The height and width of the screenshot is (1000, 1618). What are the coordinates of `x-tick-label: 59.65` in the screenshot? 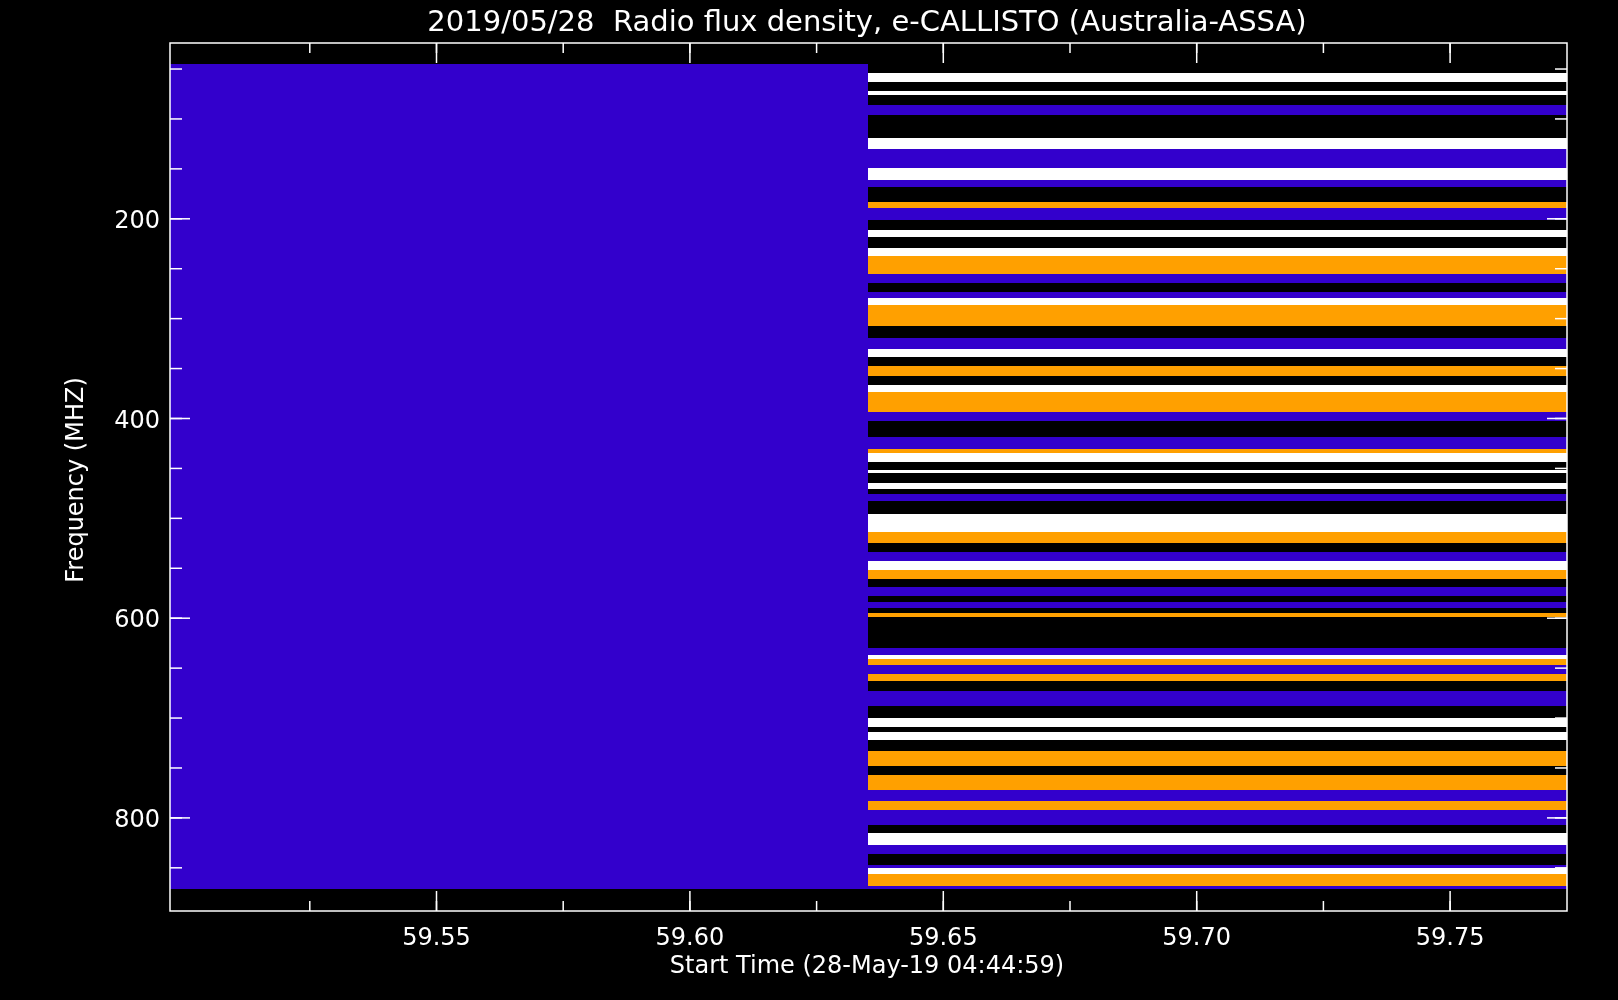 It's located at (943, 937).